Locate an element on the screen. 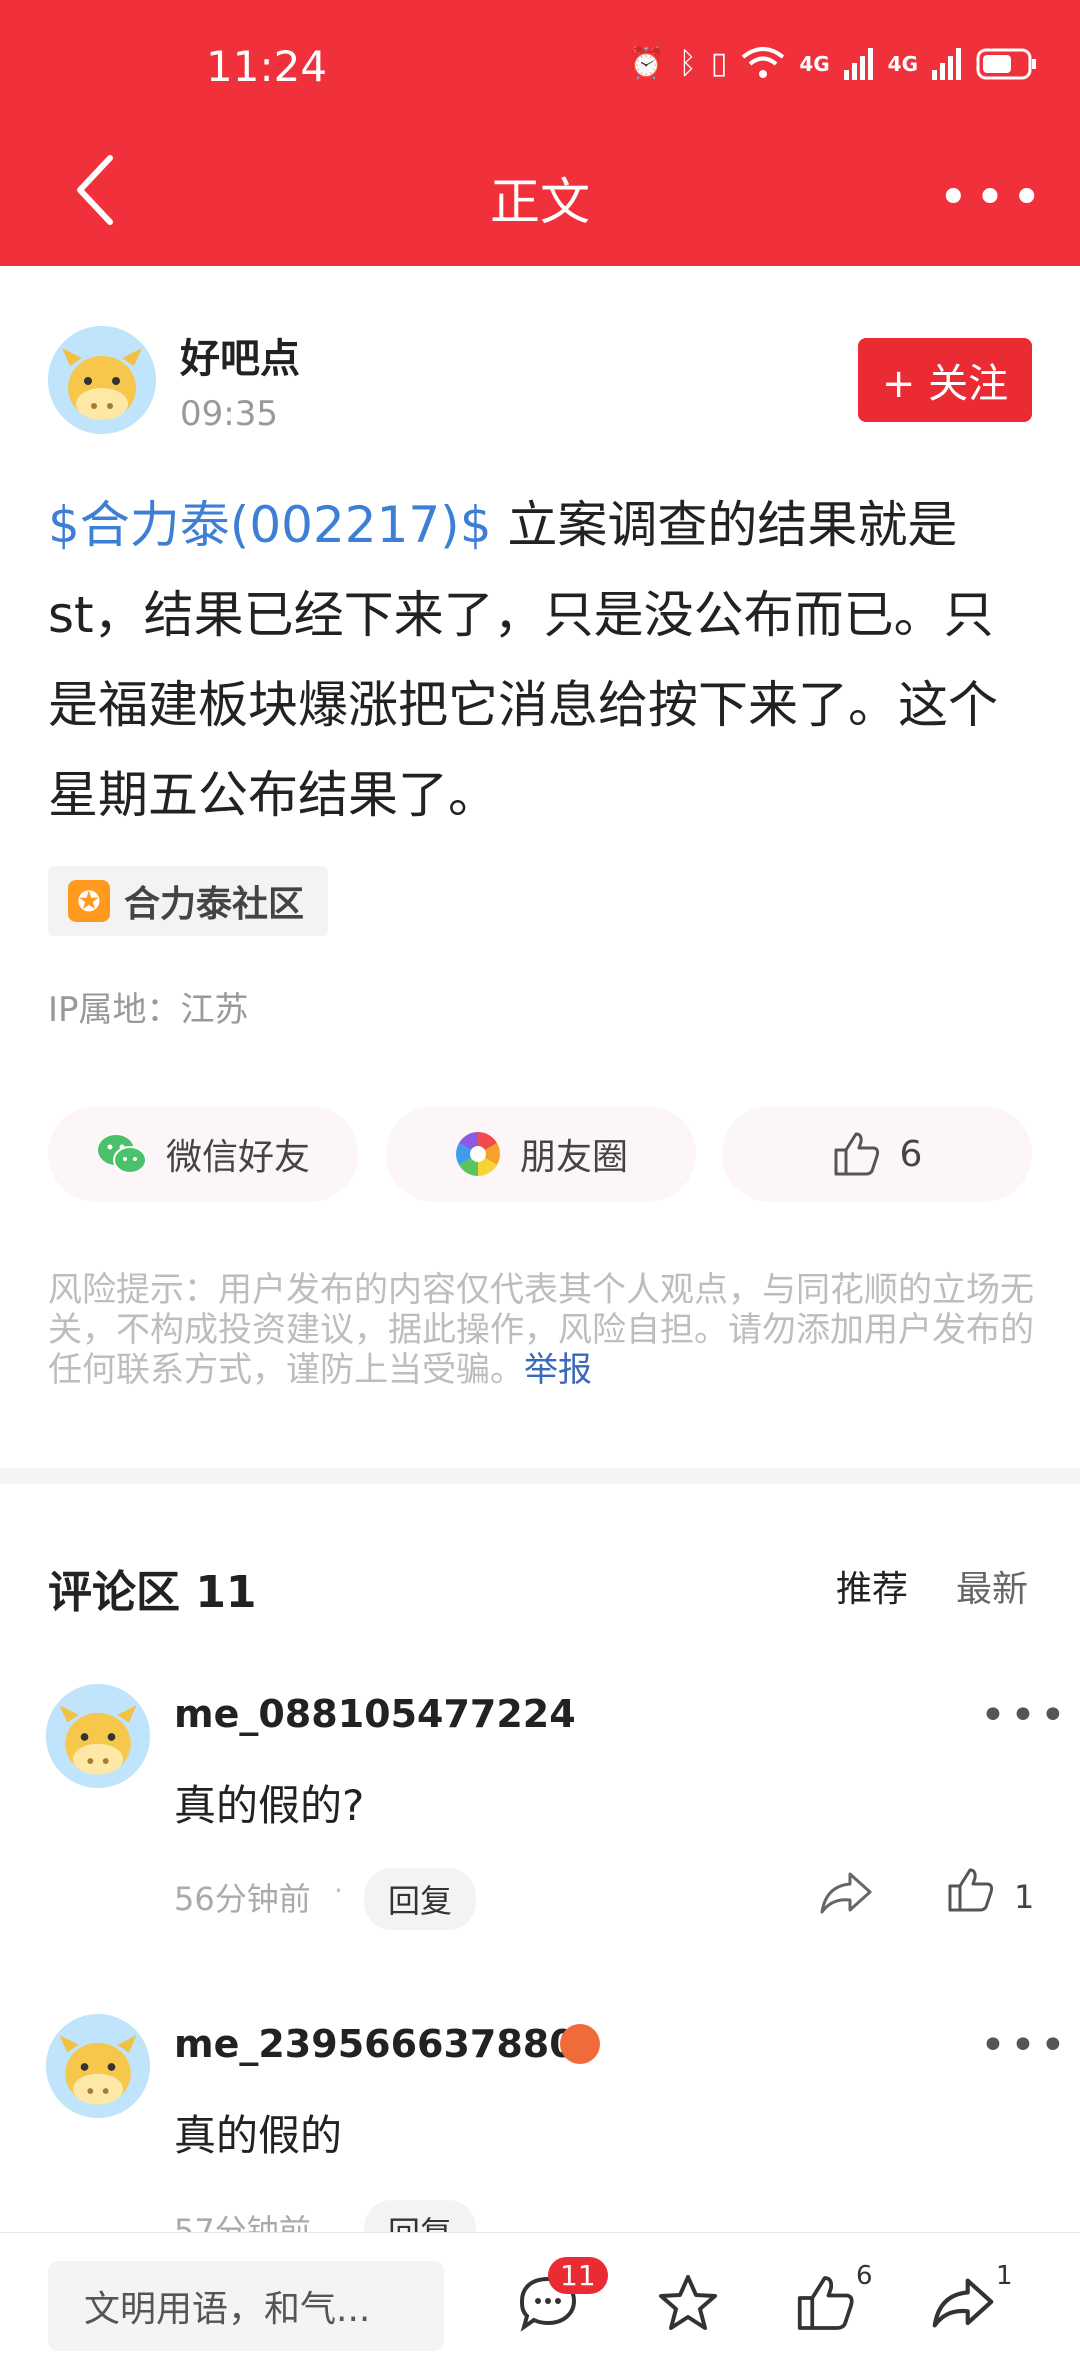 The width and height of the screenshot is (1080, 2377). comment-count-badge: 11 is located at coordinates (578, 2275).